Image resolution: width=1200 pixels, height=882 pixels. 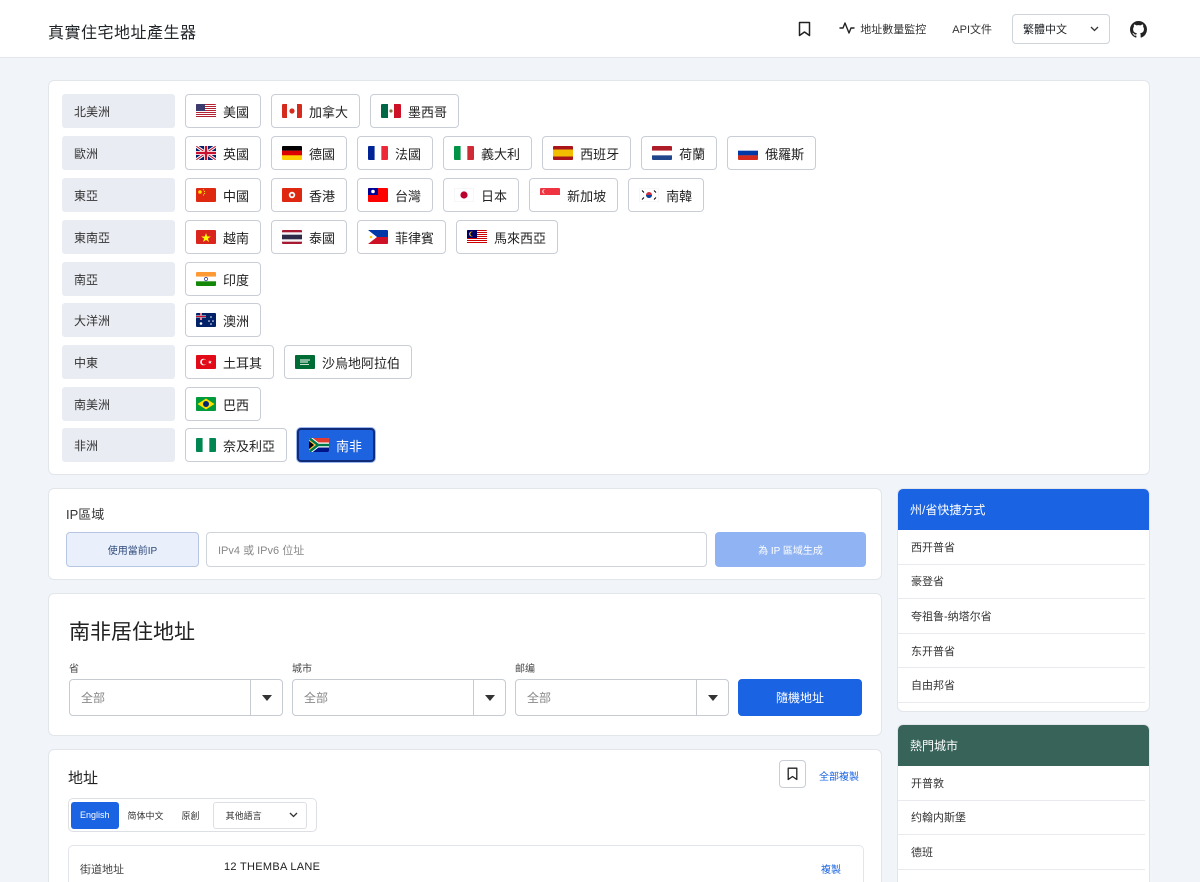 I want to click on zip-select: 全部, so click(x=622, y=697).